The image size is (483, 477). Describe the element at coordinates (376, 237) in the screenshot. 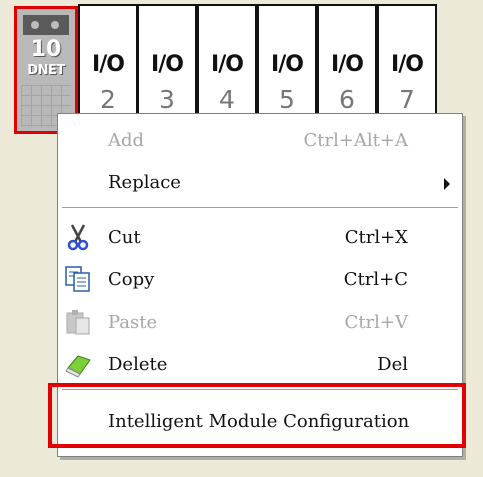

I see `menu-item-shortcut: Ctrl+X` at that location.